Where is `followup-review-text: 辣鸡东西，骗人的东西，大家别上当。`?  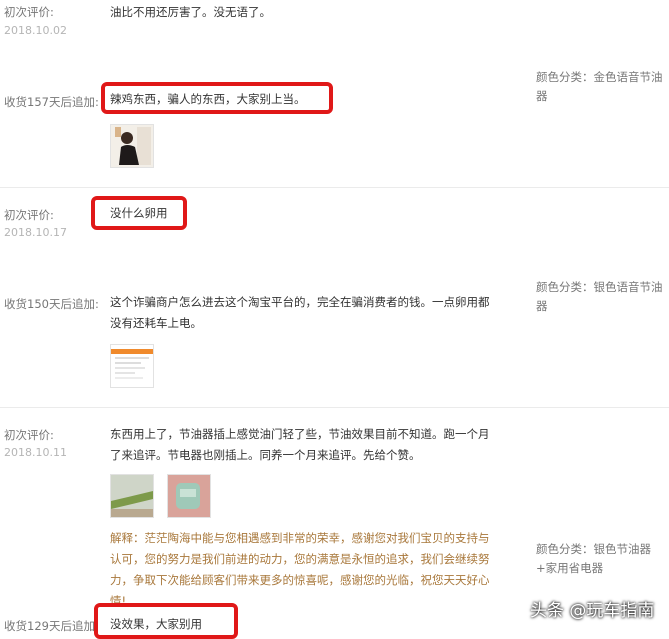
followup-review-text: 辣鸡东西，骗人的东西，大家别上当。 is located at coordinates (208, 99).